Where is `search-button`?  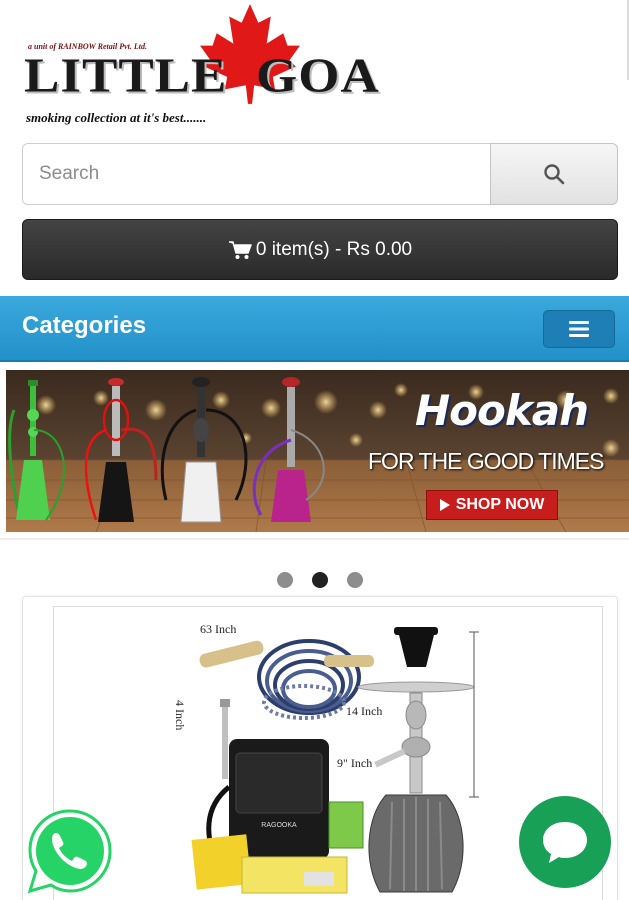 search-button is located at coordinates (554, 174).